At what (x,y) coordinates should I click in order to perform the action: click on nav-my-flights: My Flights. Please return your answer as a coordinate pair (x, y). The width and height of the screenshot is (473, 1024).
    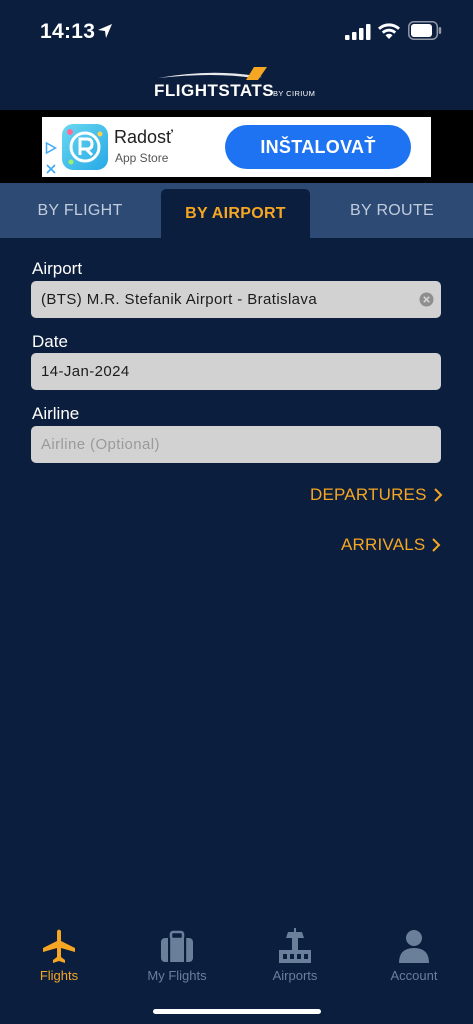
    Looking at the image, I should click on (177, 955).